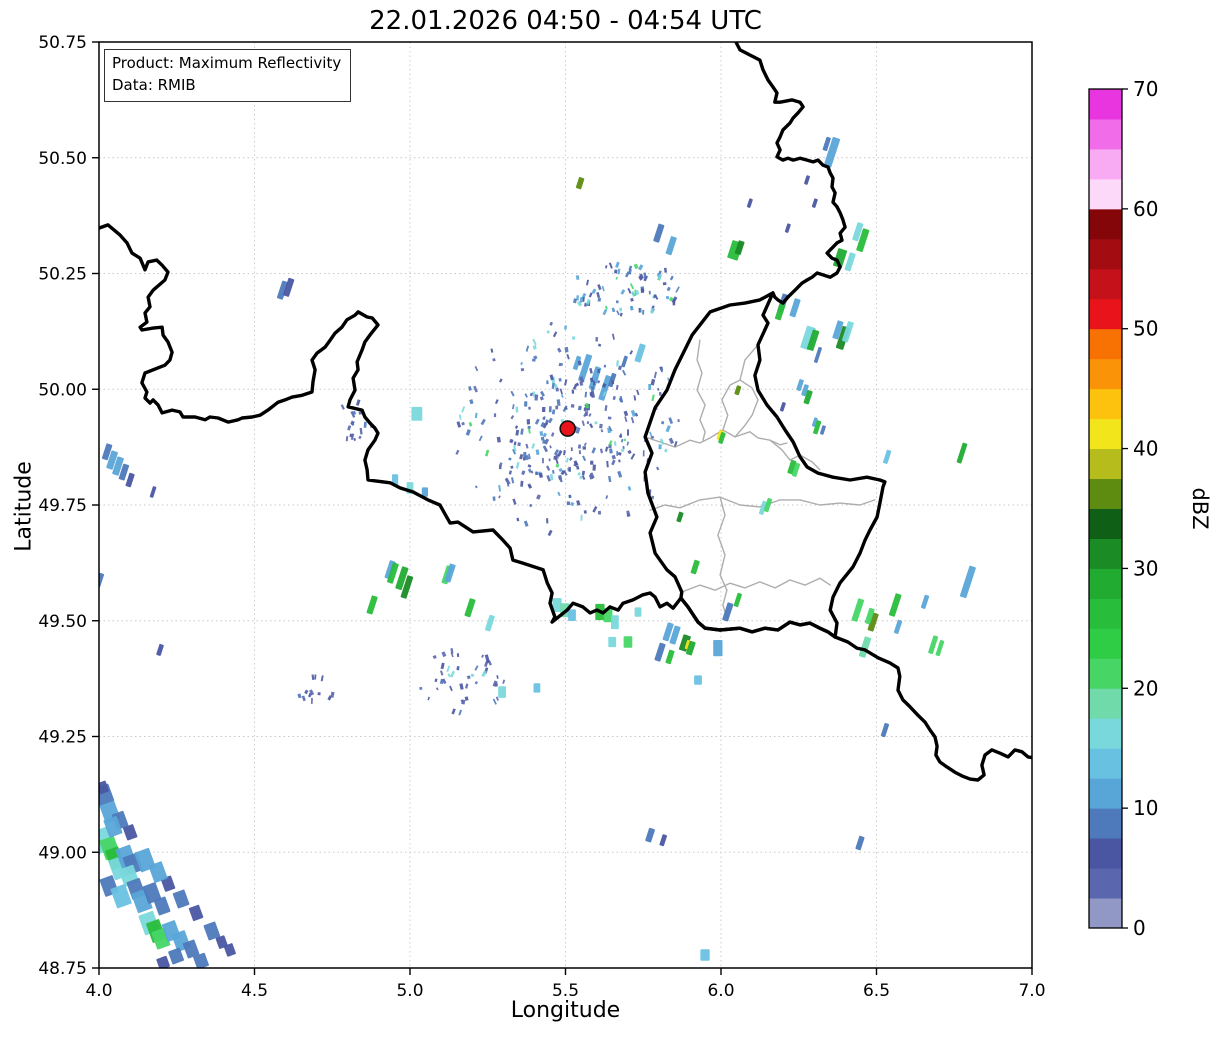  Describe the element at coordinates (62, 969) in the screenshot. I see `y-tick-label: 48.75` at that location.